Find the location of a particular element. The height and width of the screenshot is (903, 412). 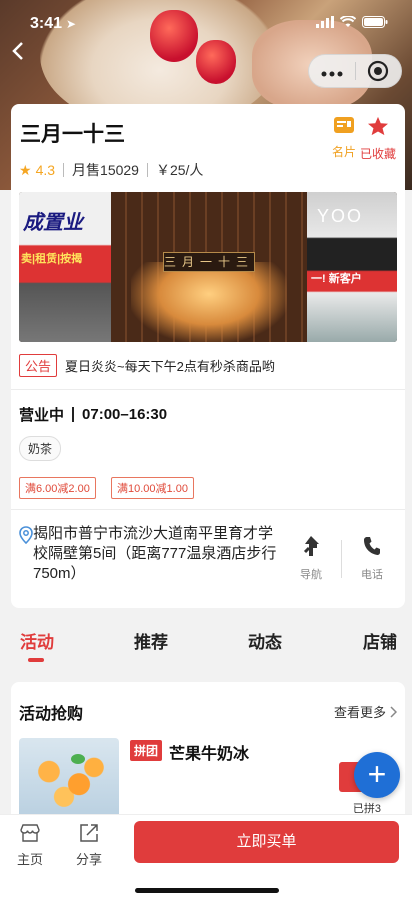

monthly-sales: 月售15029 is located at coordinates (105, 170).